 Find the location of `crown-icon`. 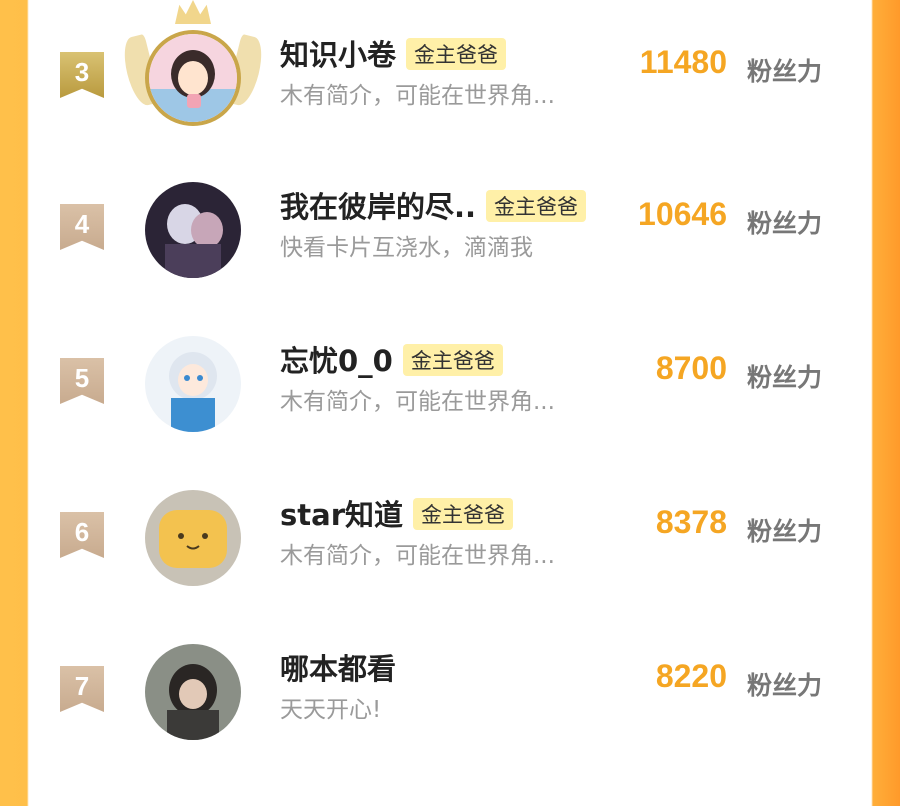

crown-icon is located at coordinates (193, 12).